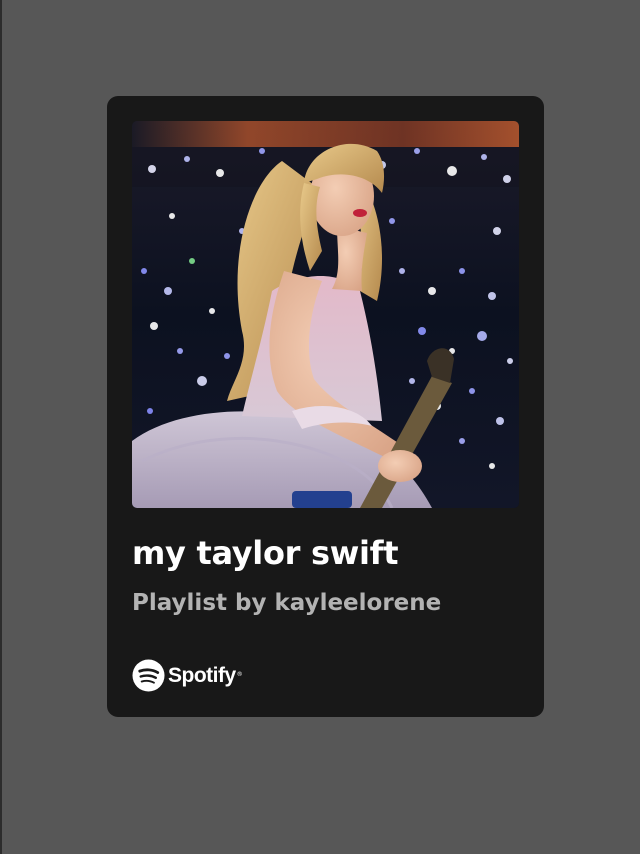  I want to click on spotify-brand-link: Spotify ®, so click(187, 675).